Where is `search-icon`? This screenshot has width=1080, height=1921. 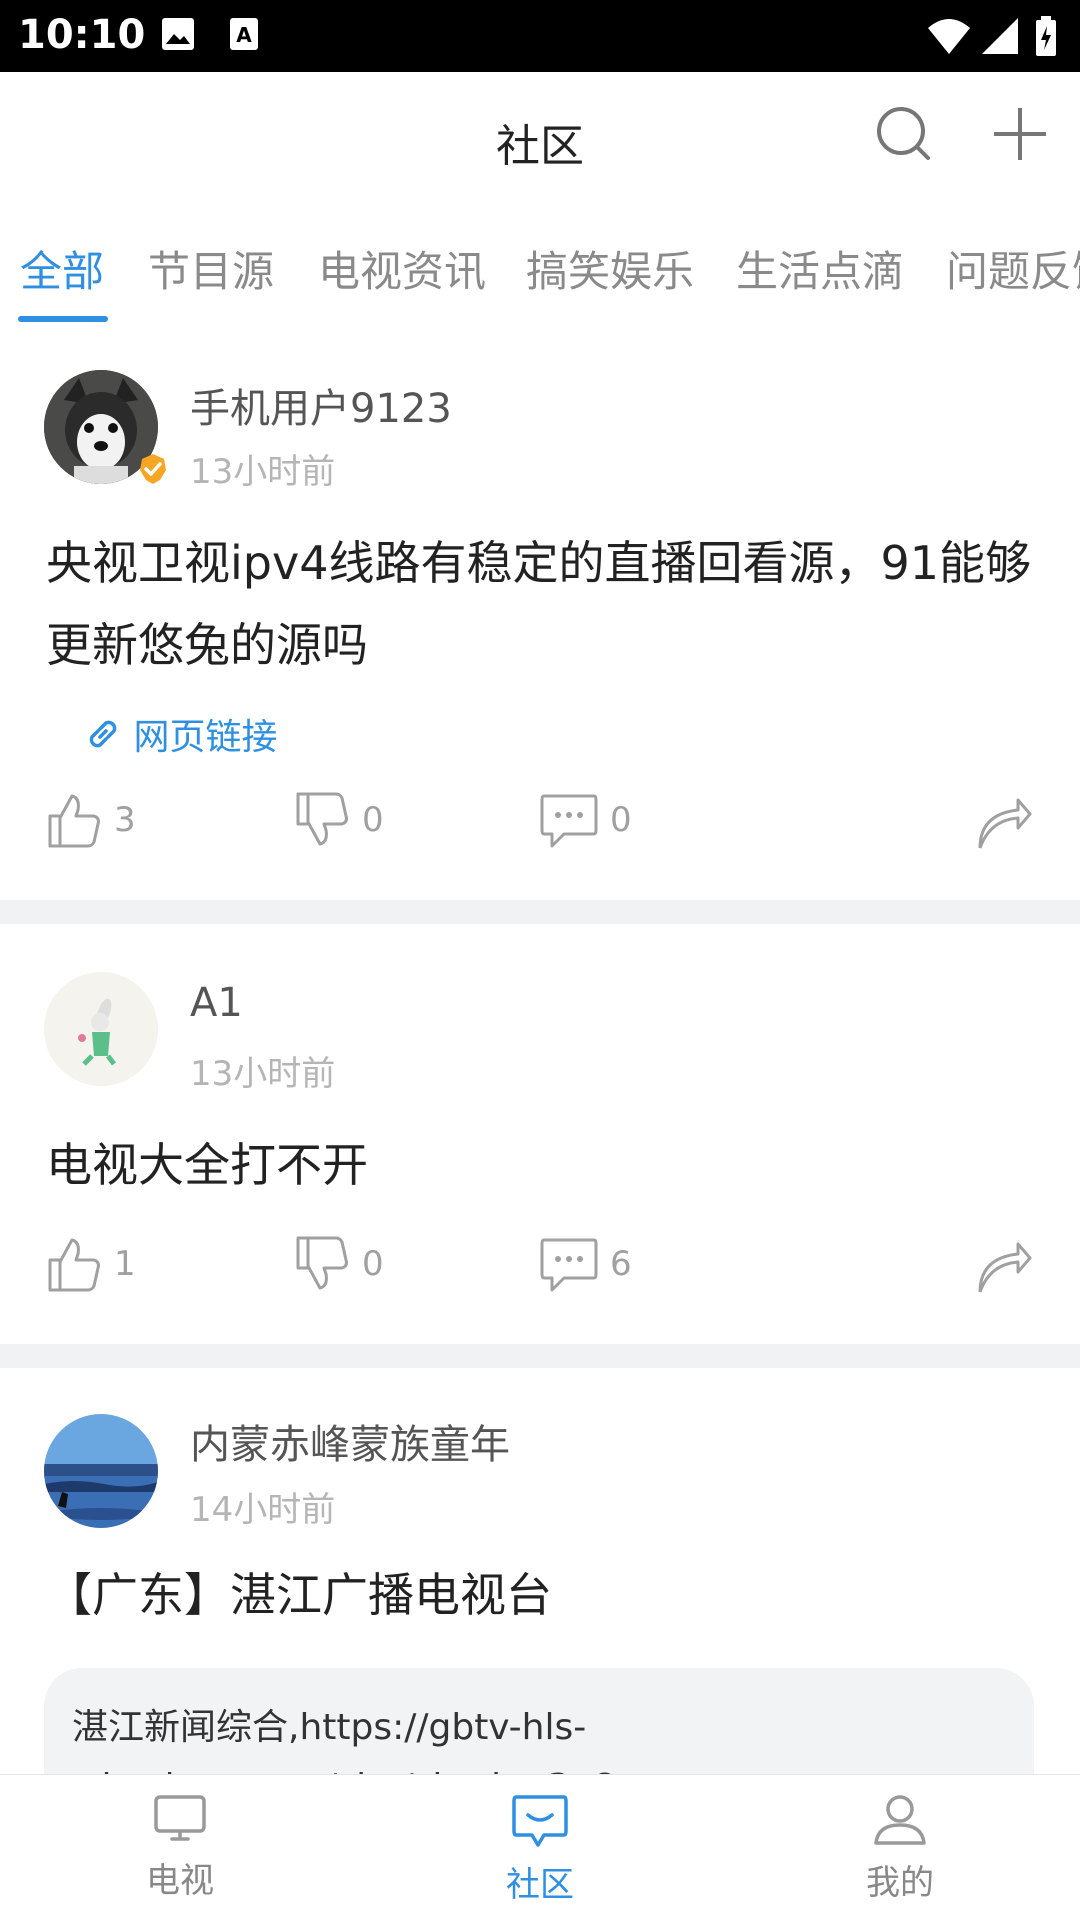 search-icon is located at coordinates (904, 134).